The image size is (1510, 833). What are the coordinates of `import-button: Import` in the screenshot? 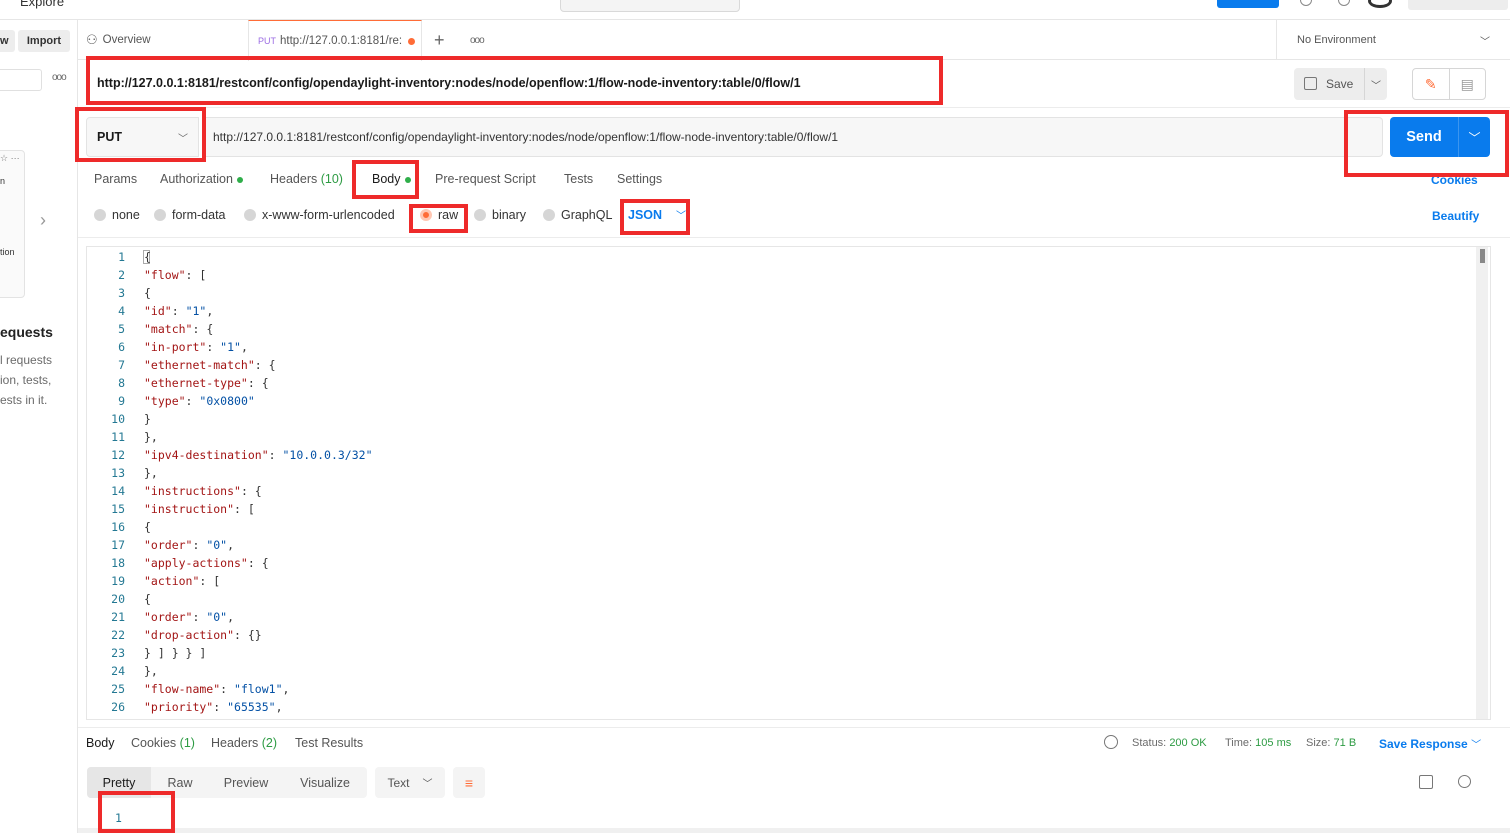 It's located at (44, 41).